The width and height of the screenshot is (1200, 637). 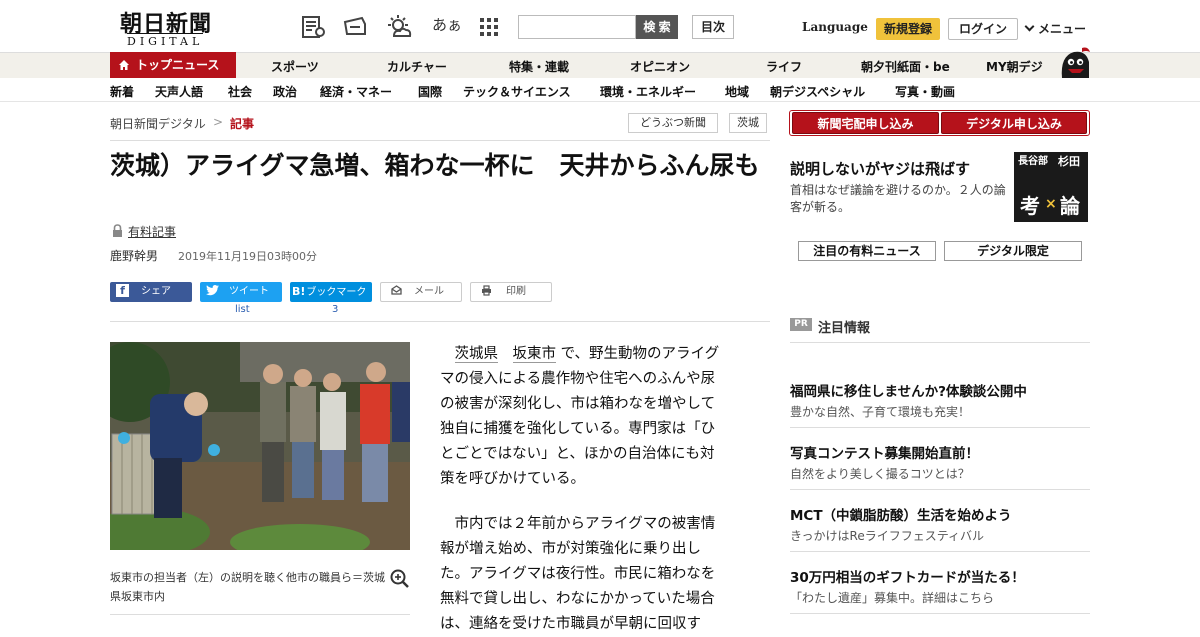 What do you see at coordinates (156, 291) in the screenshot?
I see `facebook-share-label: シェア` at bounding box center [156, 291].